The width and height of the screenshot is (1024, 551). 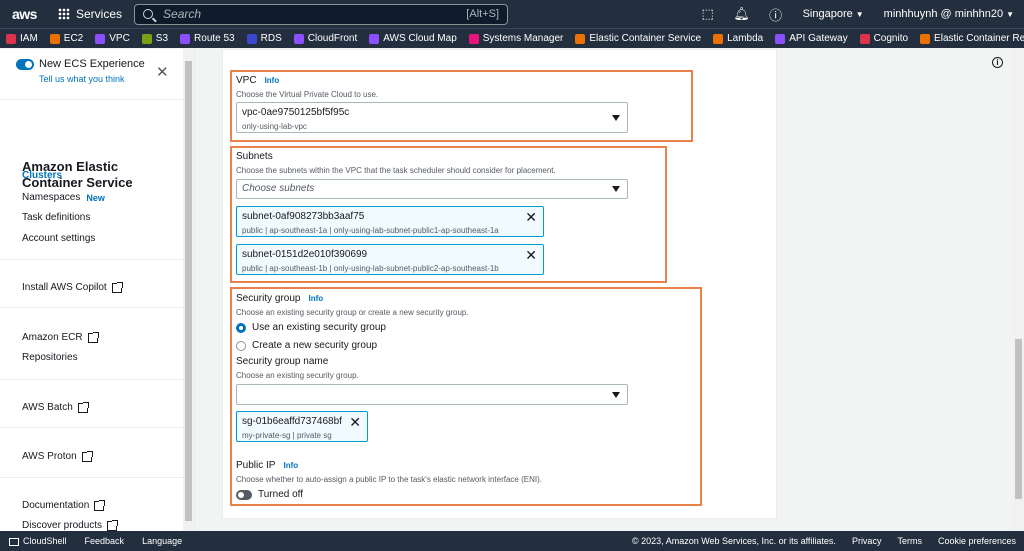 What do you see at coordinates (315, 298) in the screenshot?
I see `security-group-info-link: Info` at bounding box center [315, 298].